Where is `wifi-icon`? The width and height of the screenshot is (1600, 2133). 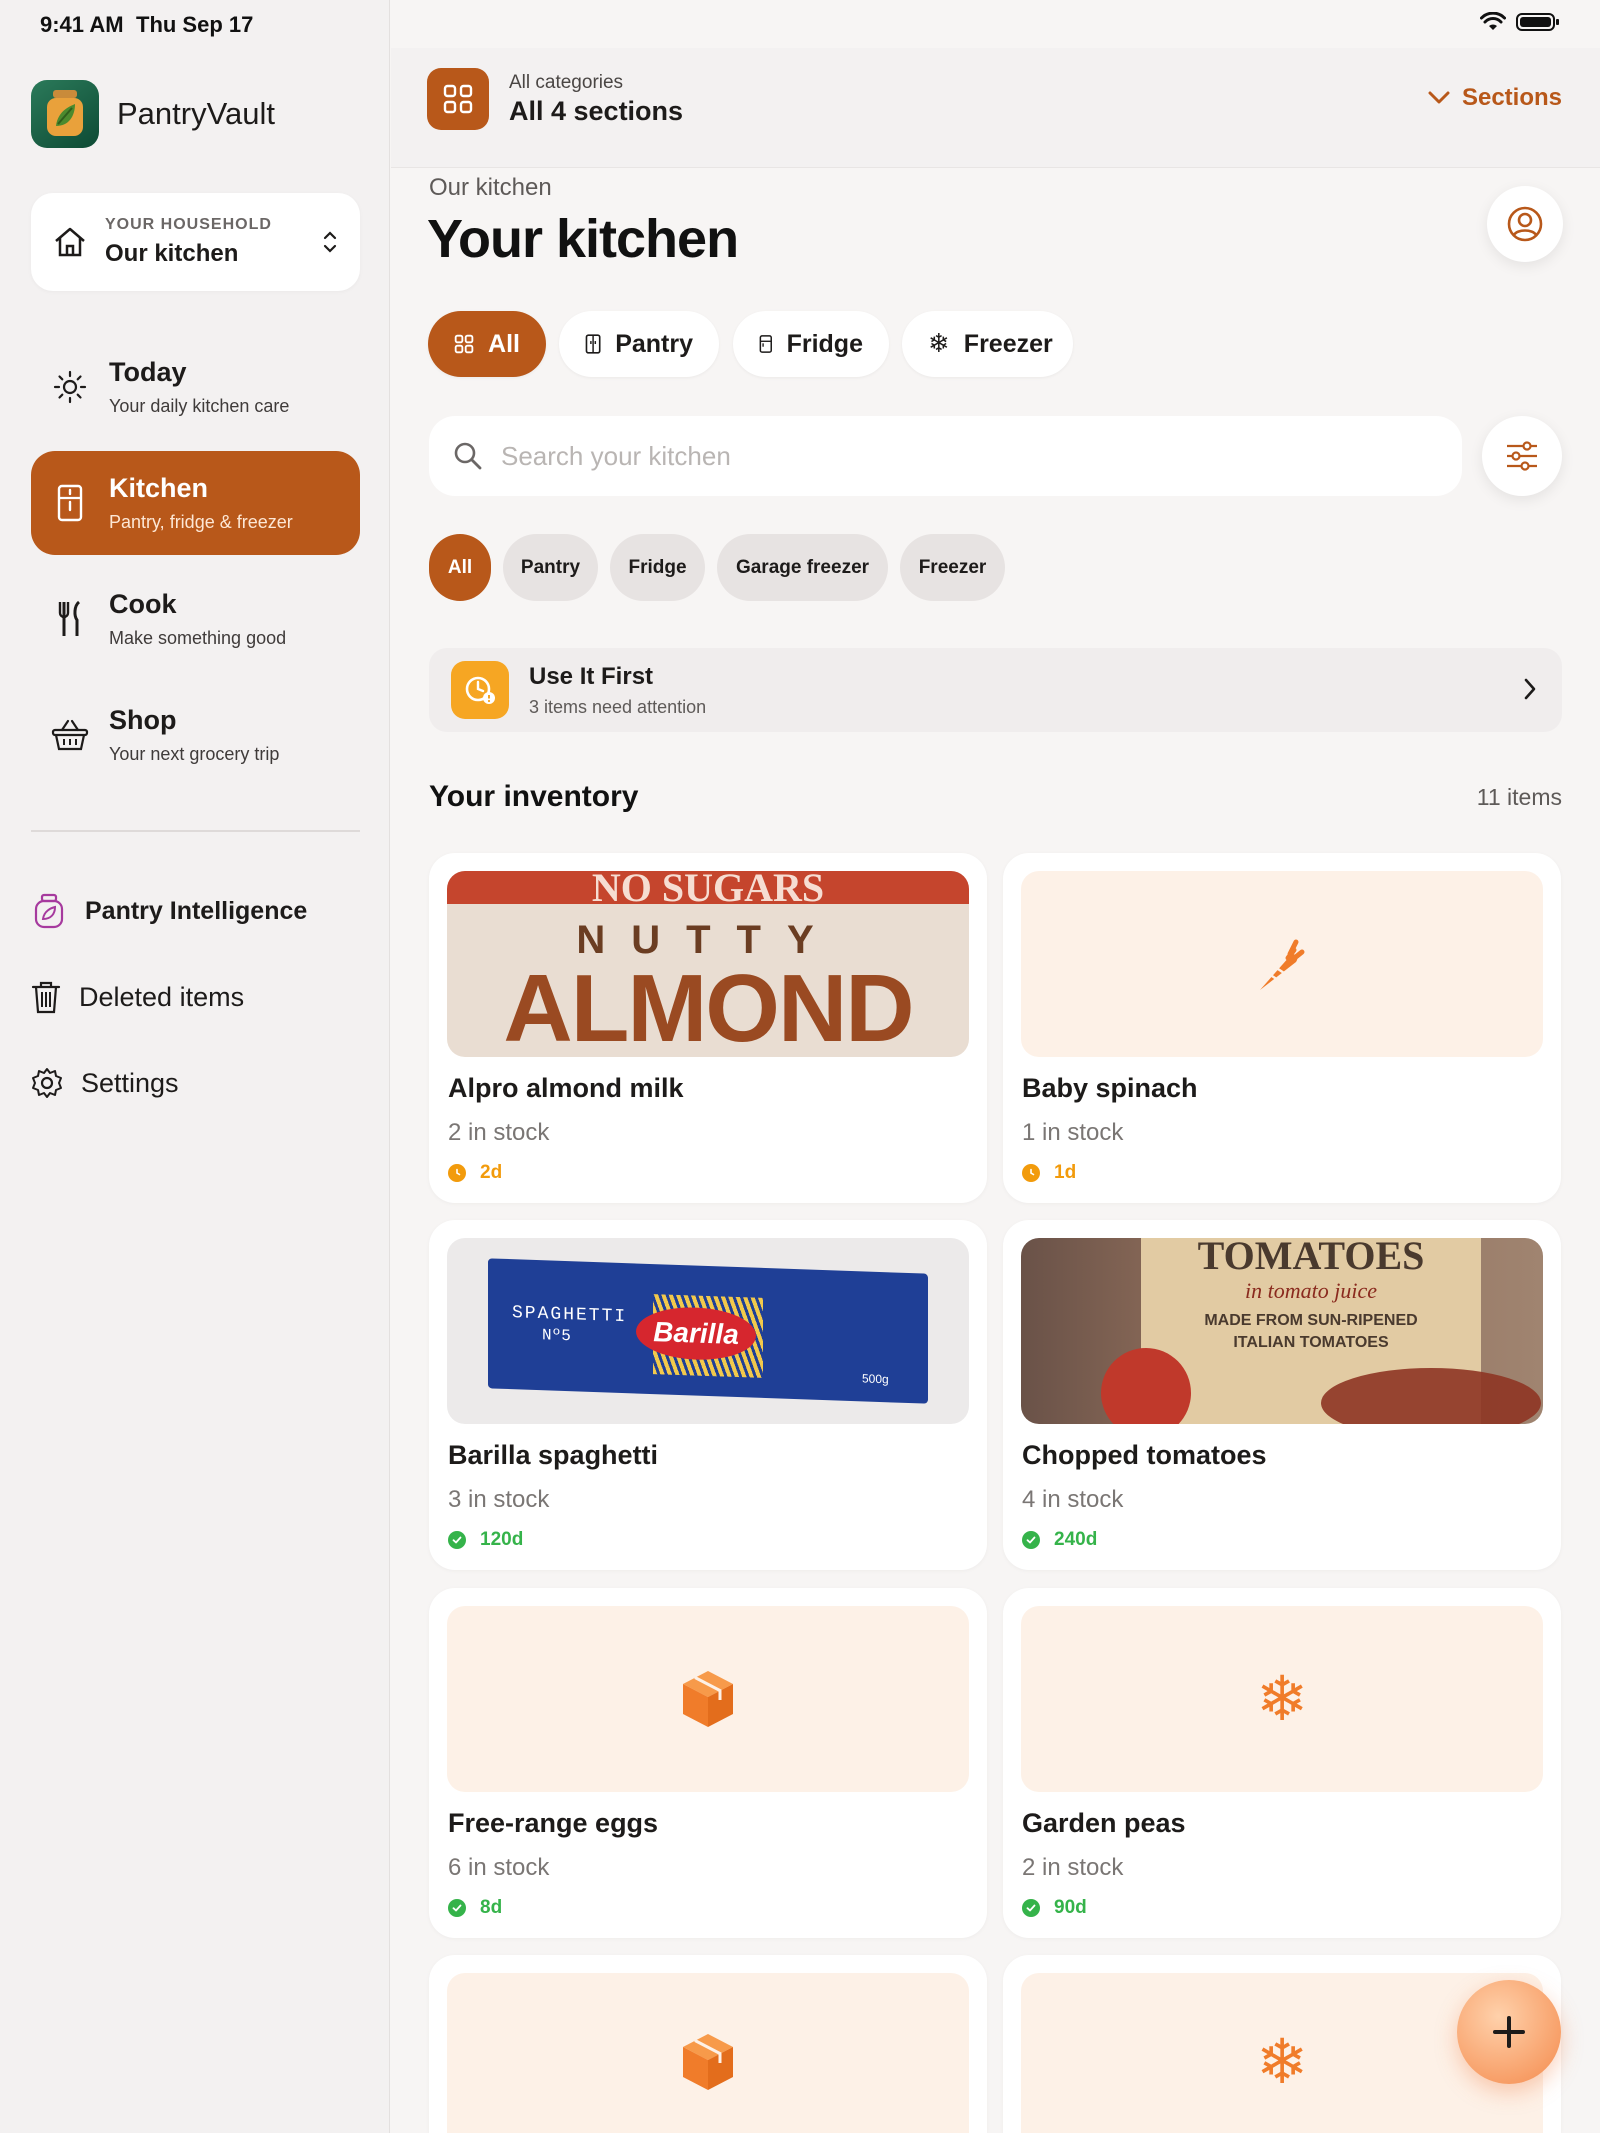
wifi-icon is located at coordinates (1493, 21).